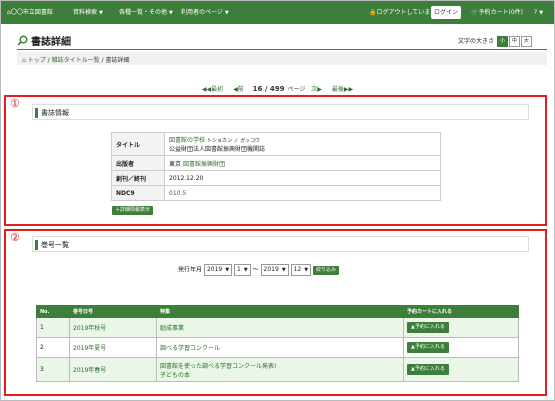 Image resolution: width=555 pixels, height=401 pixels. Describe the element at coordinates (15, 237) in the screenshot. I see `marker-2: ②` at that location.